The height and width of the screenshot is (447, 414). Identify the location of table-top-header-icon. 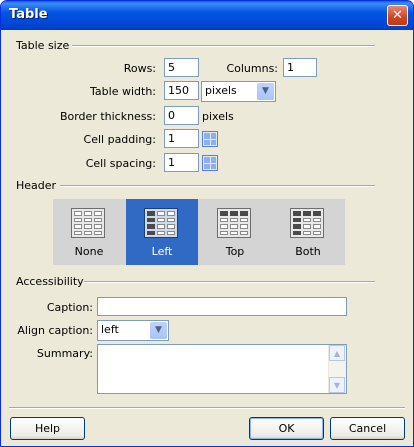
(234, 223).